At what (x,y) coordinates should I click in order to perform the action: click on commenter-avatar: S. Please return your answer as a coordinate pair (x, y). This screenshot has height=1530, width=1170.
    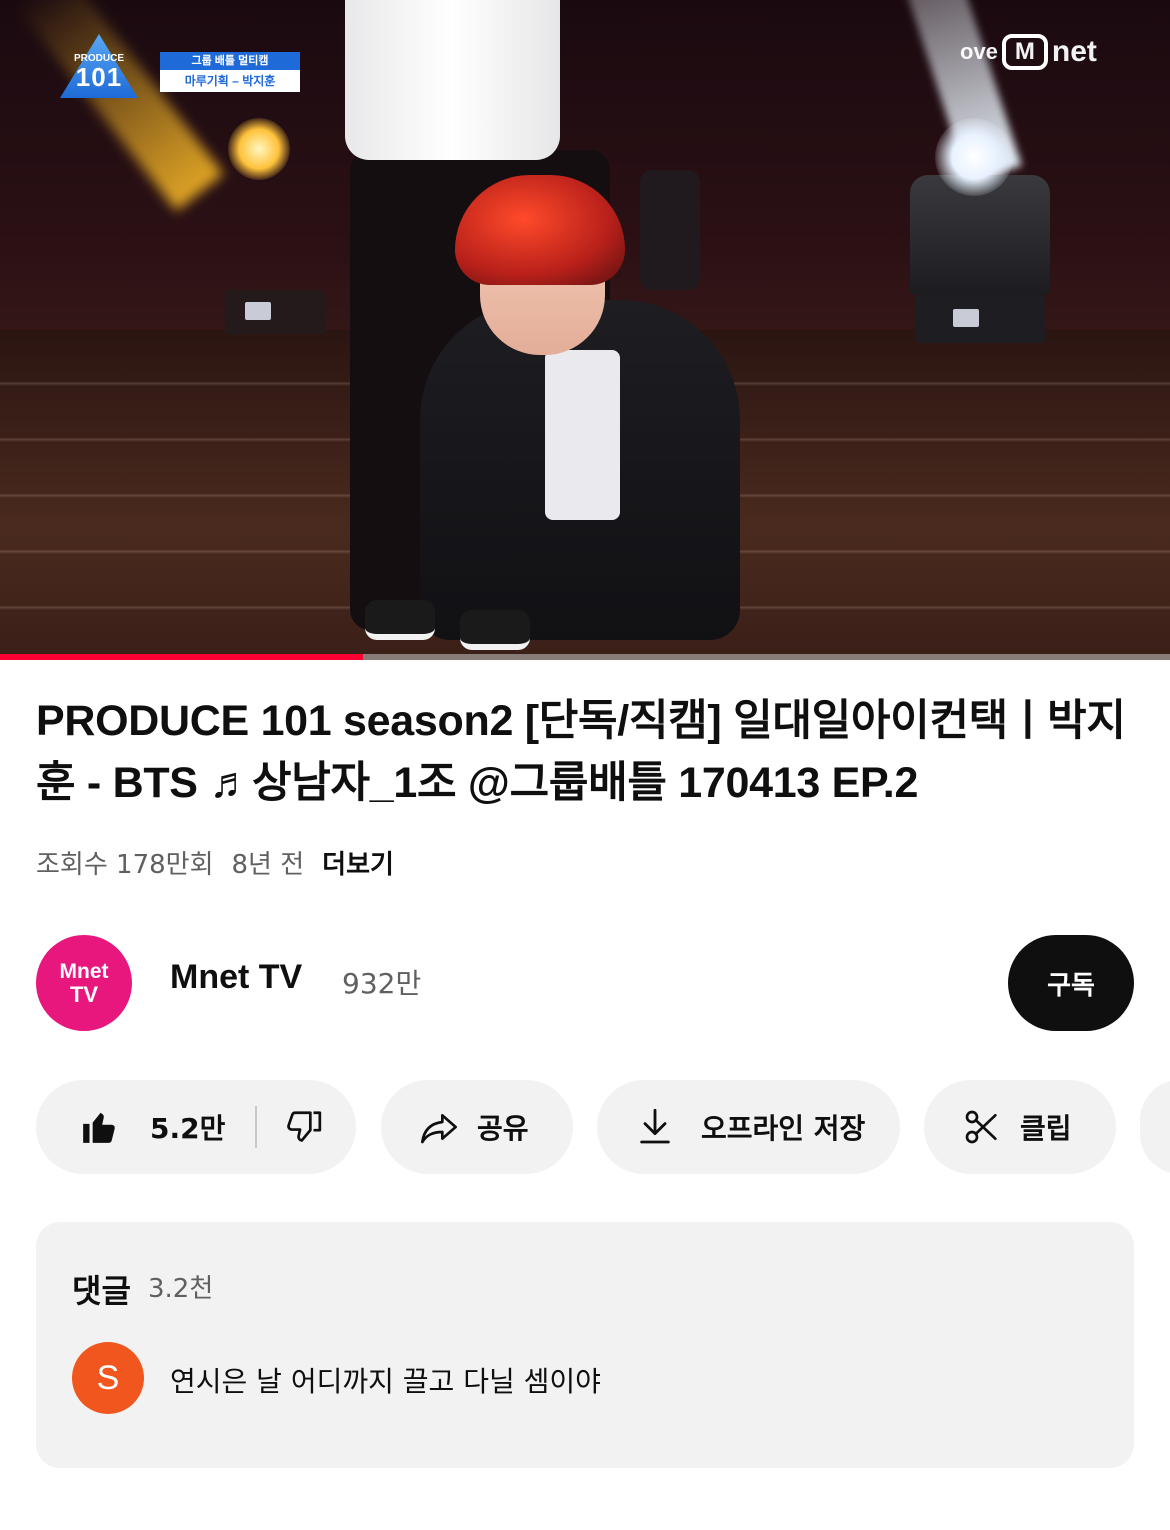
    Looking at the image, I should click on (108, 1378).